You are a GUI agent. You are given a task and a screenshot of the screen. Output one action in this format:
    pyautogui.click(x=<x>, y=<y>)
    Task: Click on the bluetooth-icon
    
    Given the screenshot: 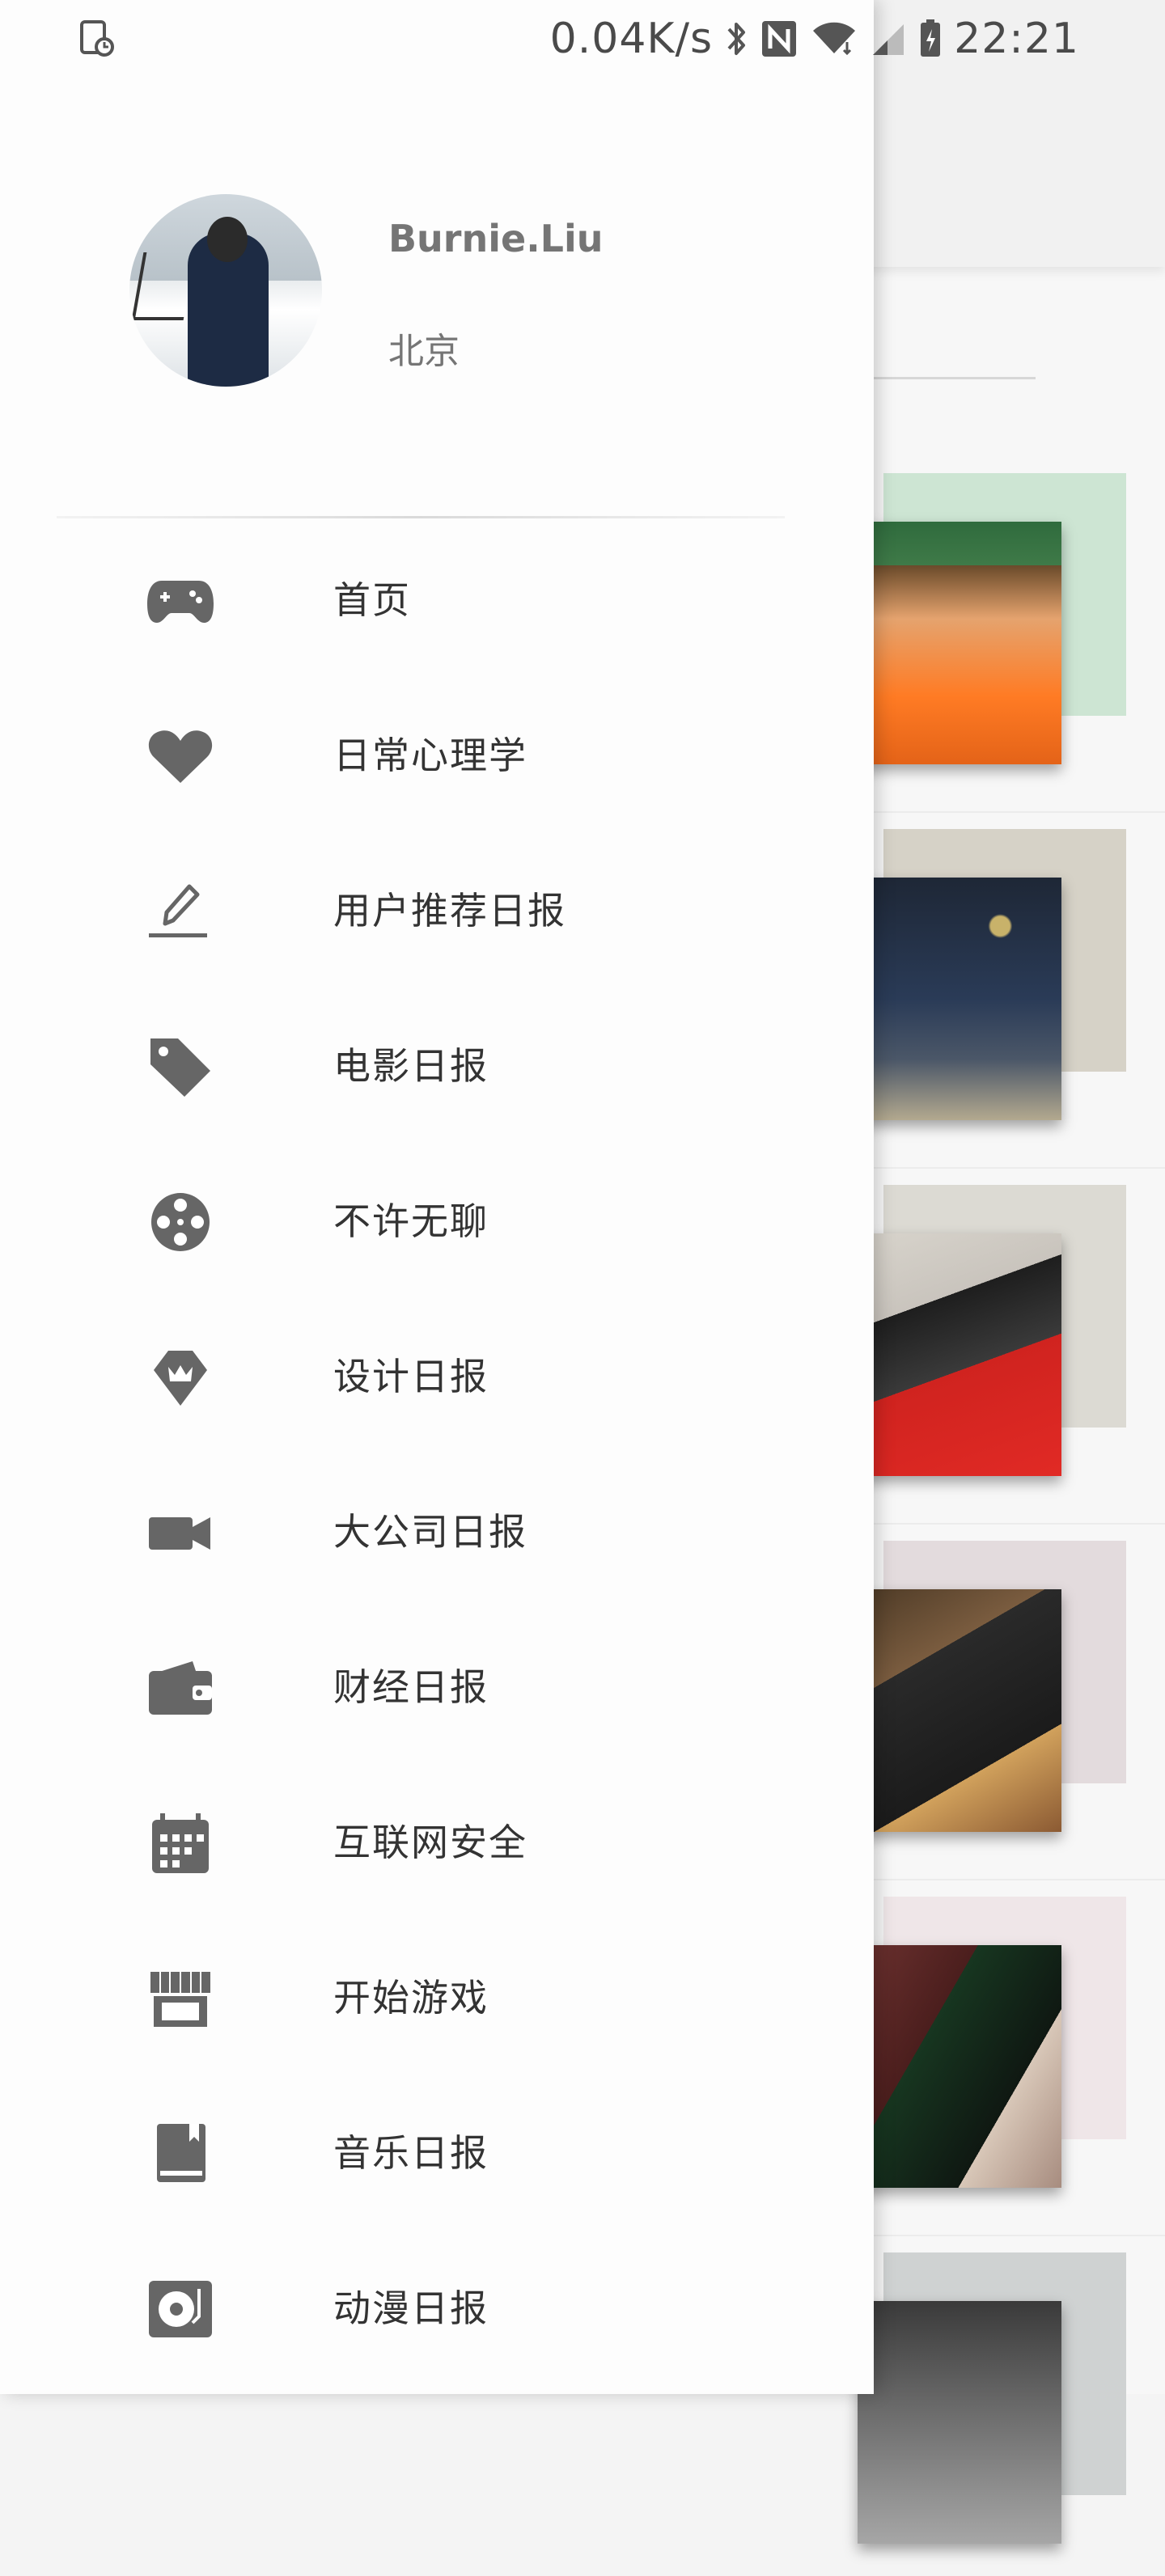 What is the action you would take?
    pyautogui.click(x=736, y=39)
    